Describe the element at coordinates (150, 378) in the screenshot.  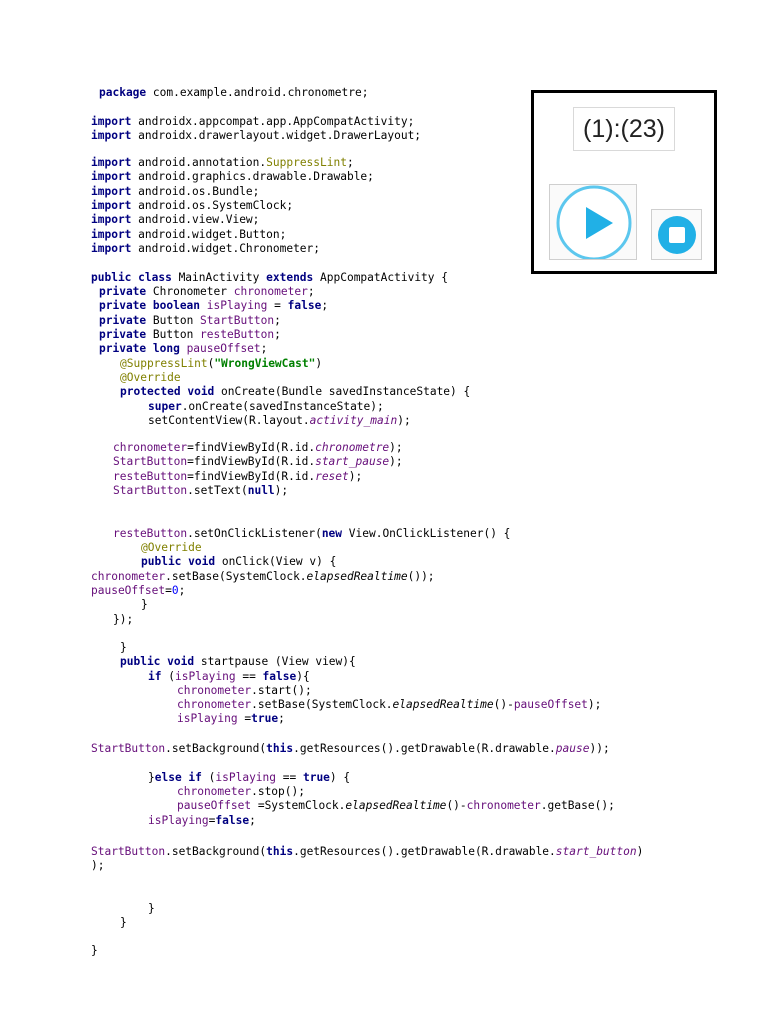
I see `code-line: @Override` at that location.